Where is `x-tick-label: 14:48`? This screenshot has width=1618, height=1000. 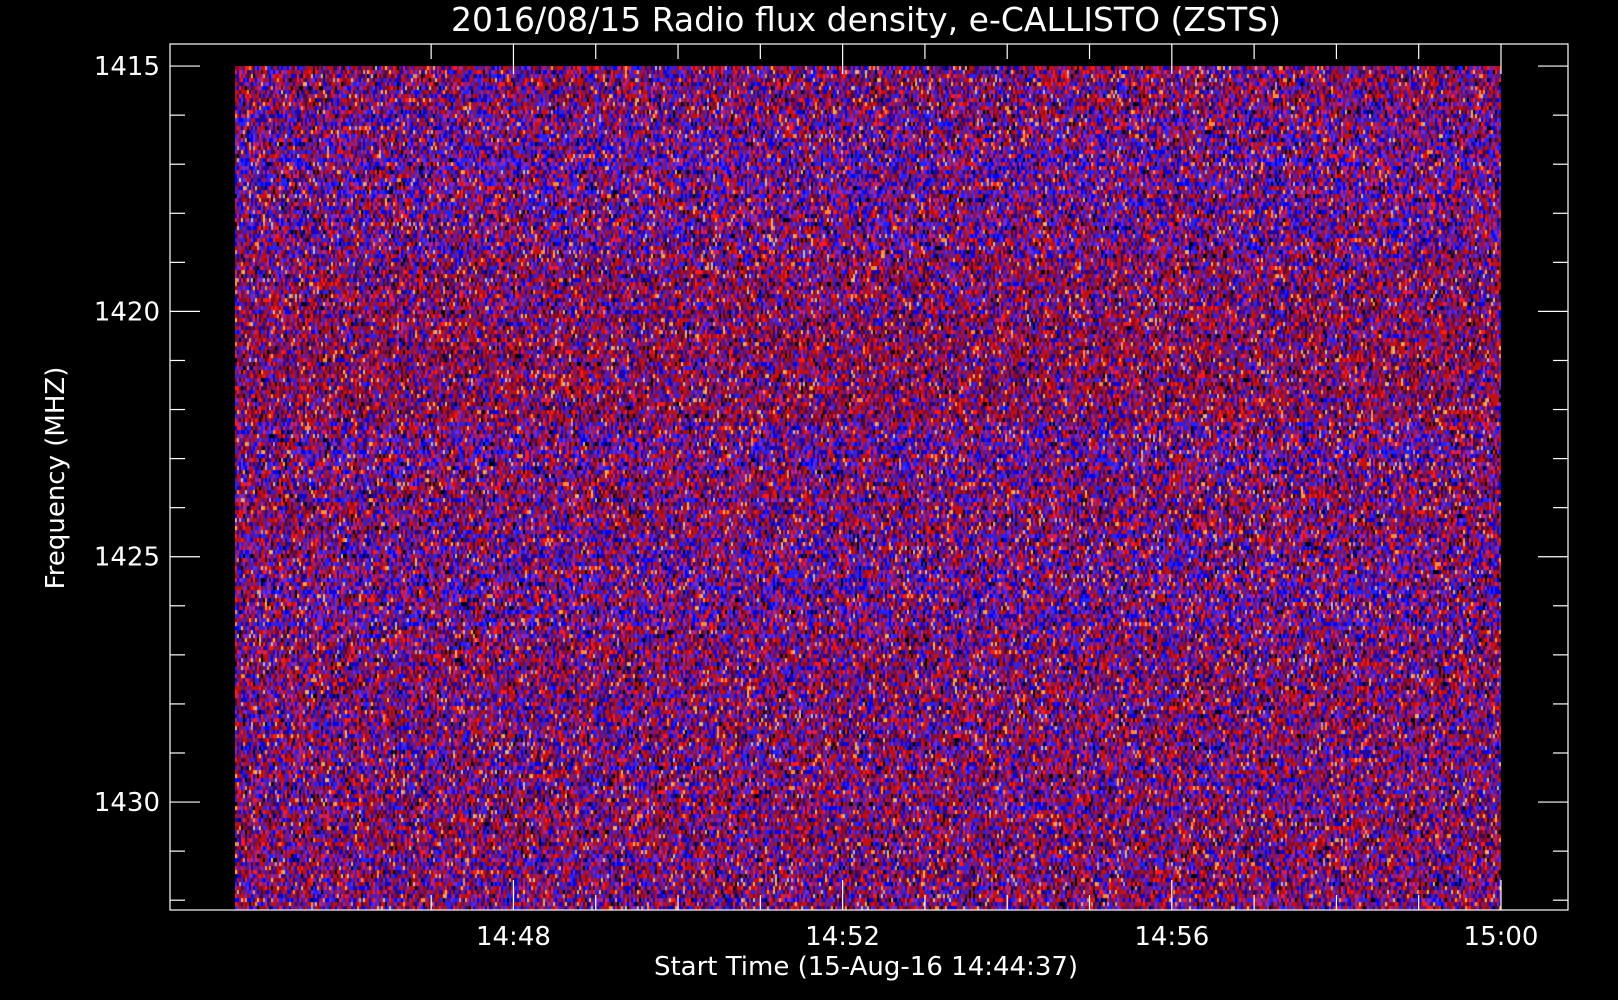
x-tick-label: 14:48 is located at coordinates (513, 937).